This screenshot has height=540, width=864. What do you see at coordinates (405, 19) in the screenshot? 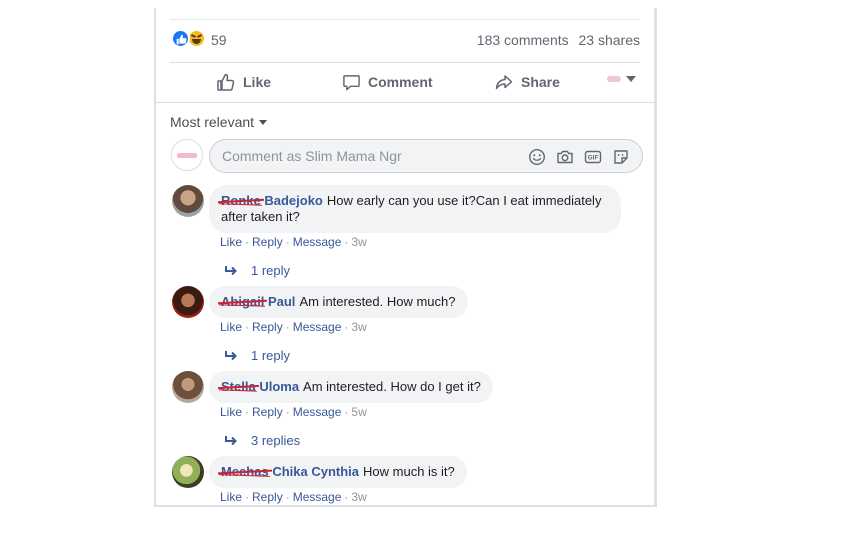
I see `top-divider` at bounding box center [405, 19].